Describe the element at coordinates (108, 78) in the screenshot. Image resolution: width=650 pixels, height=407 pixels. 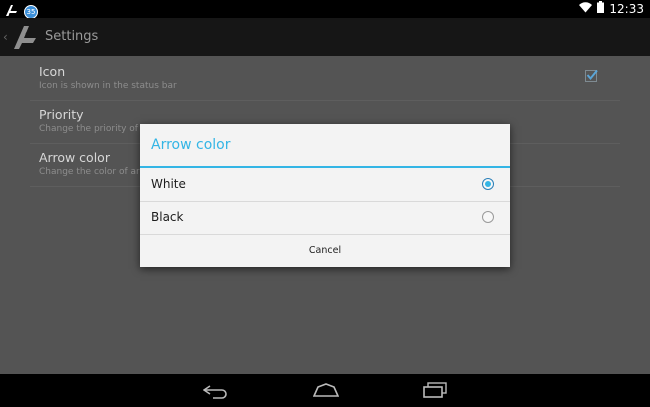
I see `preference-icon: Icon Icon is shown in the status bar` at that location.